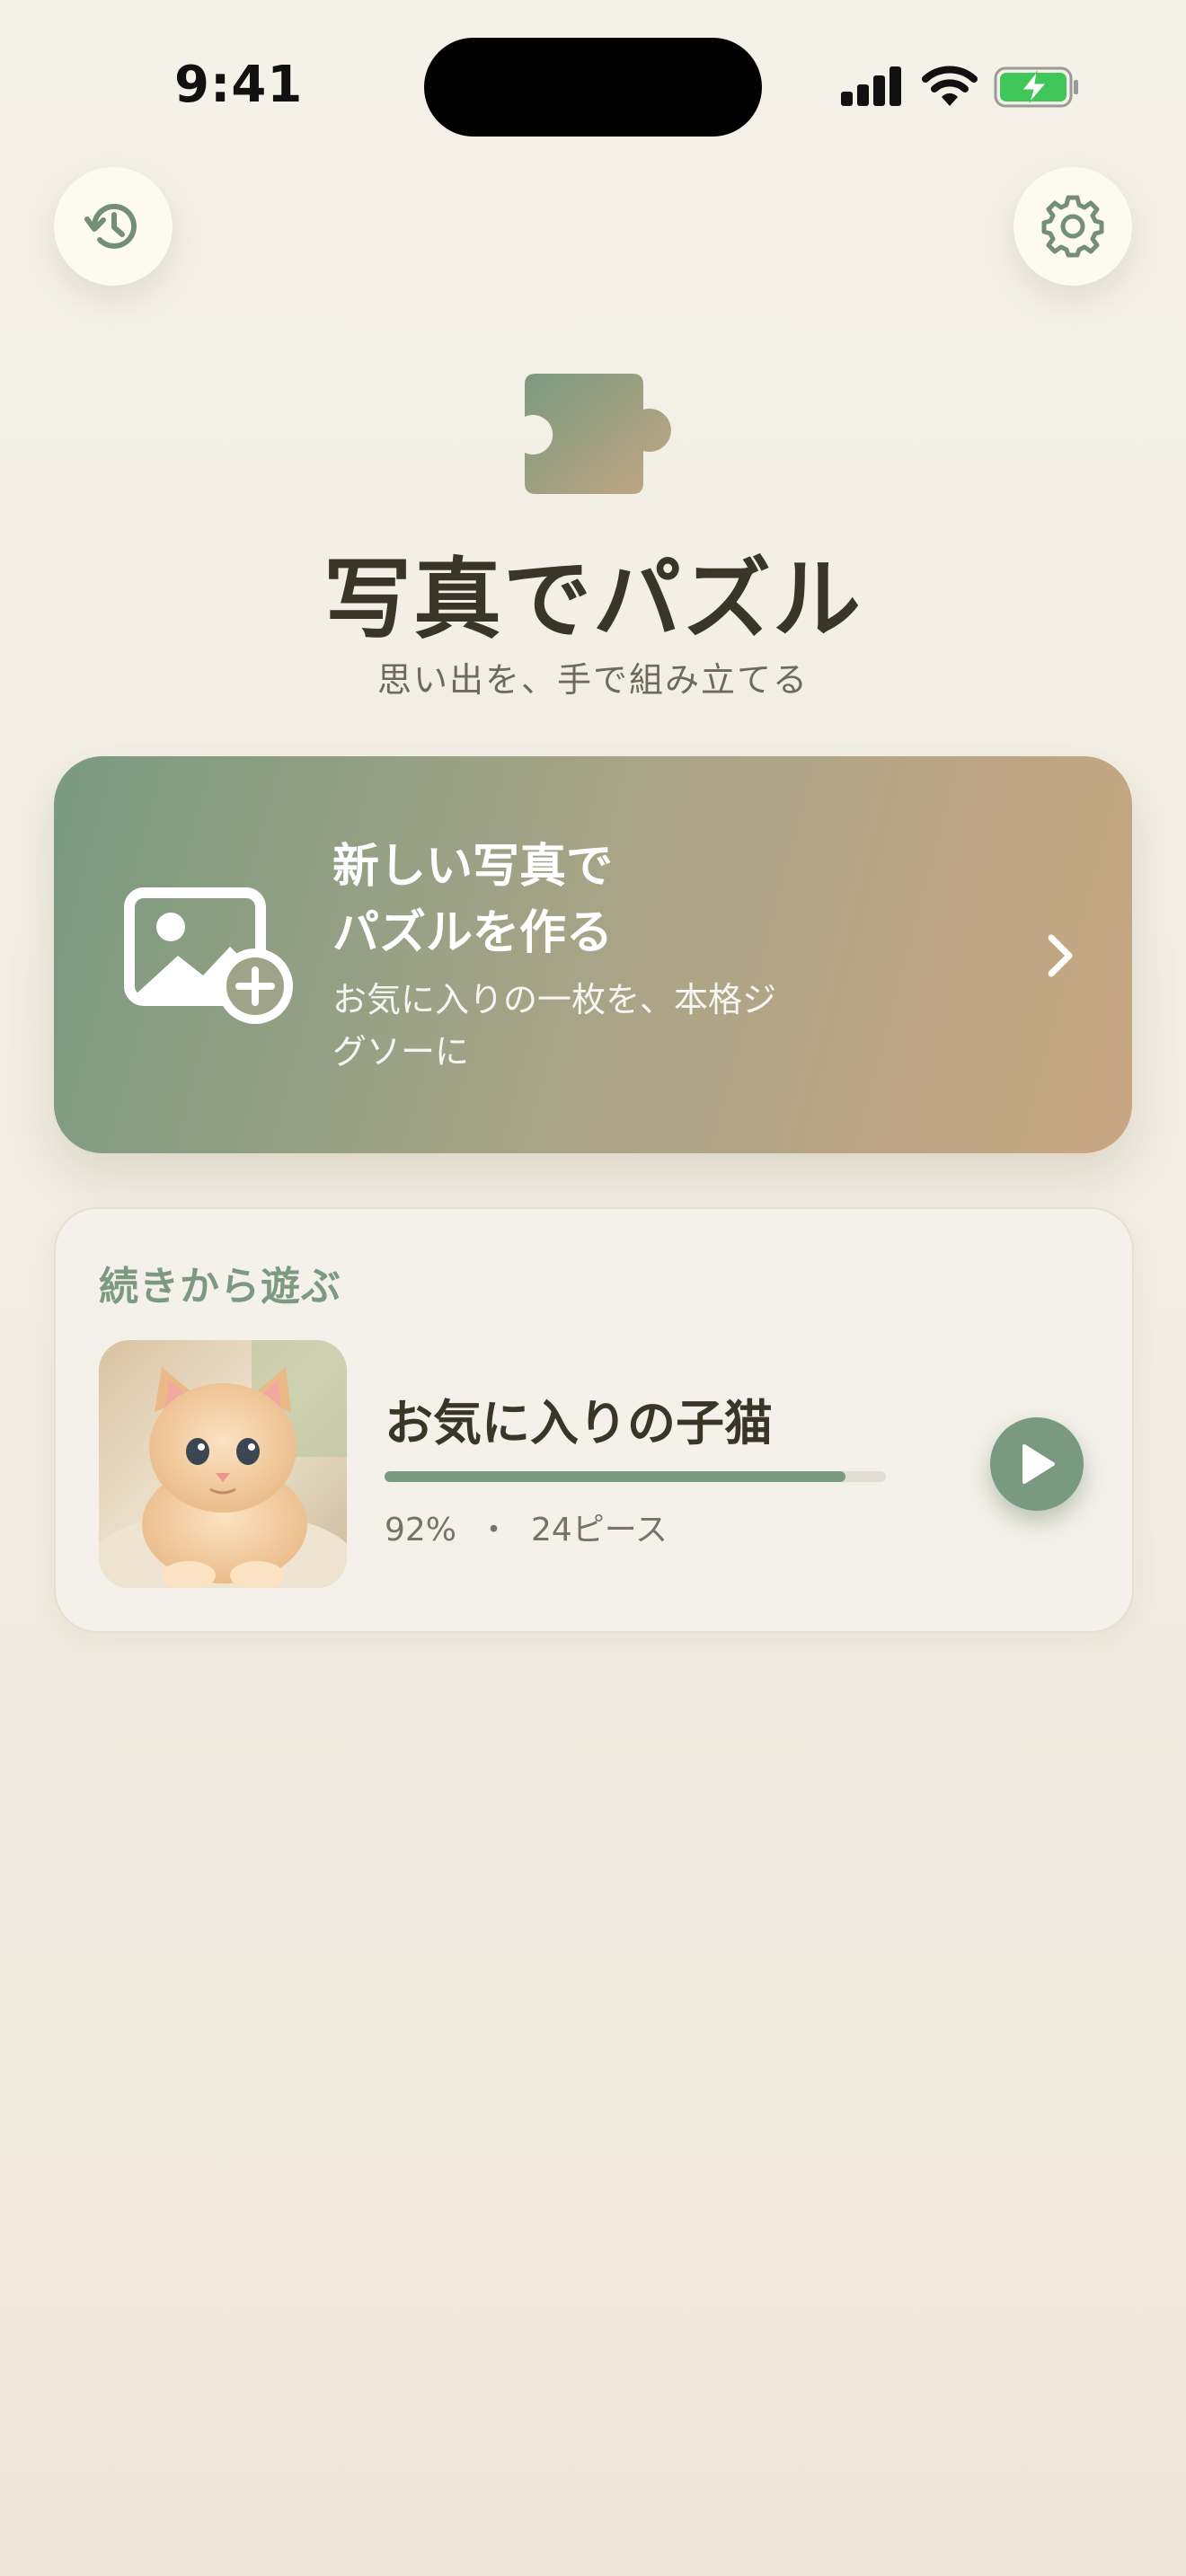 The image size is (1186, 2576). What do you see at coordinates (473, 933) in the screenshot?
I see `new-puzzle-title-line2: パズルを作る` at bounding box center [473, 933].